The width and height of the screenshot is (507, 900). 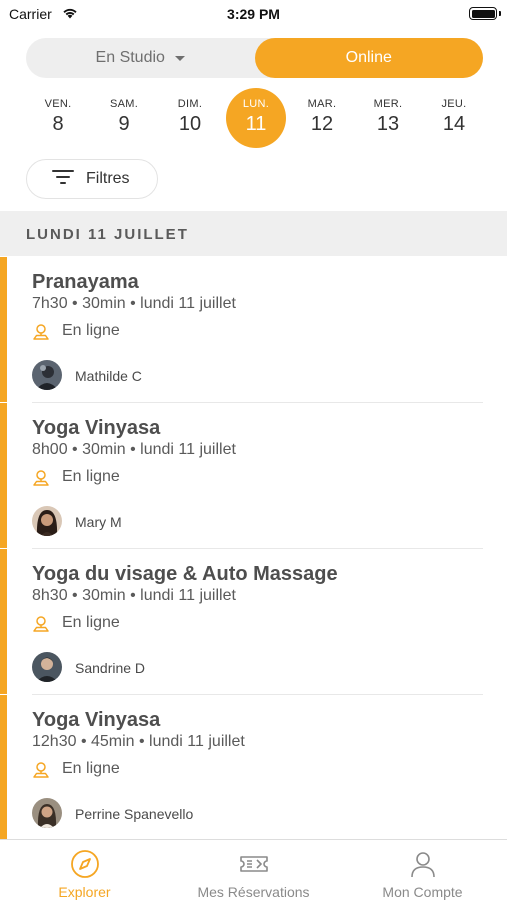 I want to click on studio-option: En Studio, so click(x=140, y=58).